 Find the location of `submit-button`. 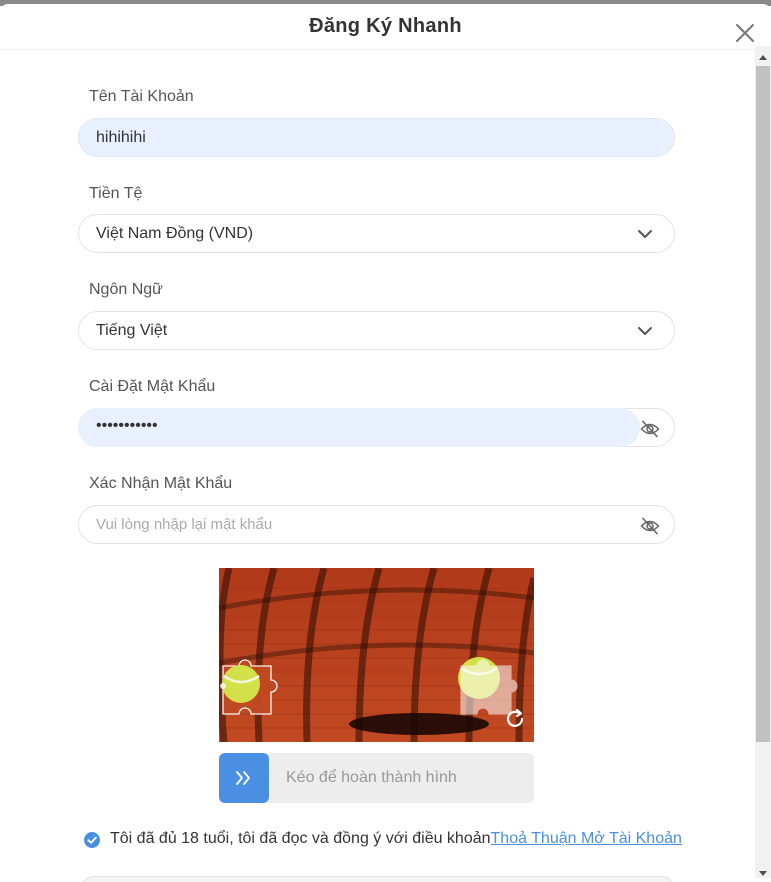

submit-button is located at coordinates (378, 879).